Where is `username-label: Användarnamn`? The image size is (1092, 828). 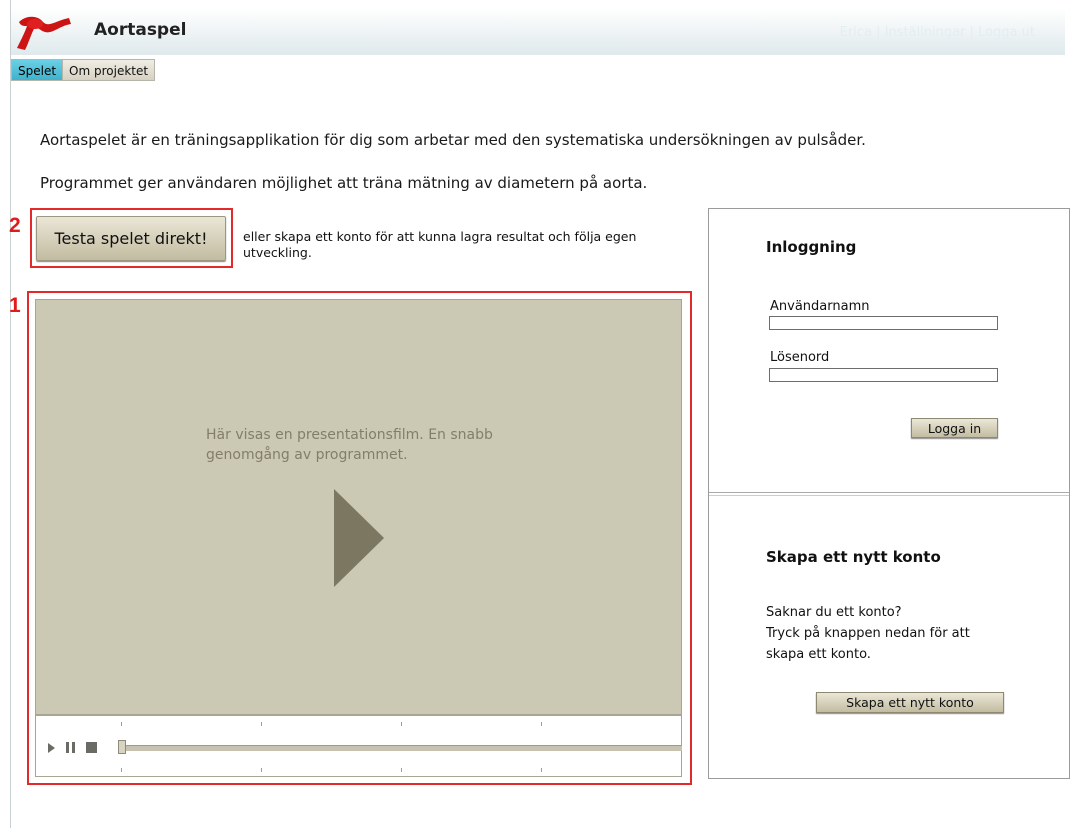 username-label: Användarnamn is located at coordinates (820, 306).